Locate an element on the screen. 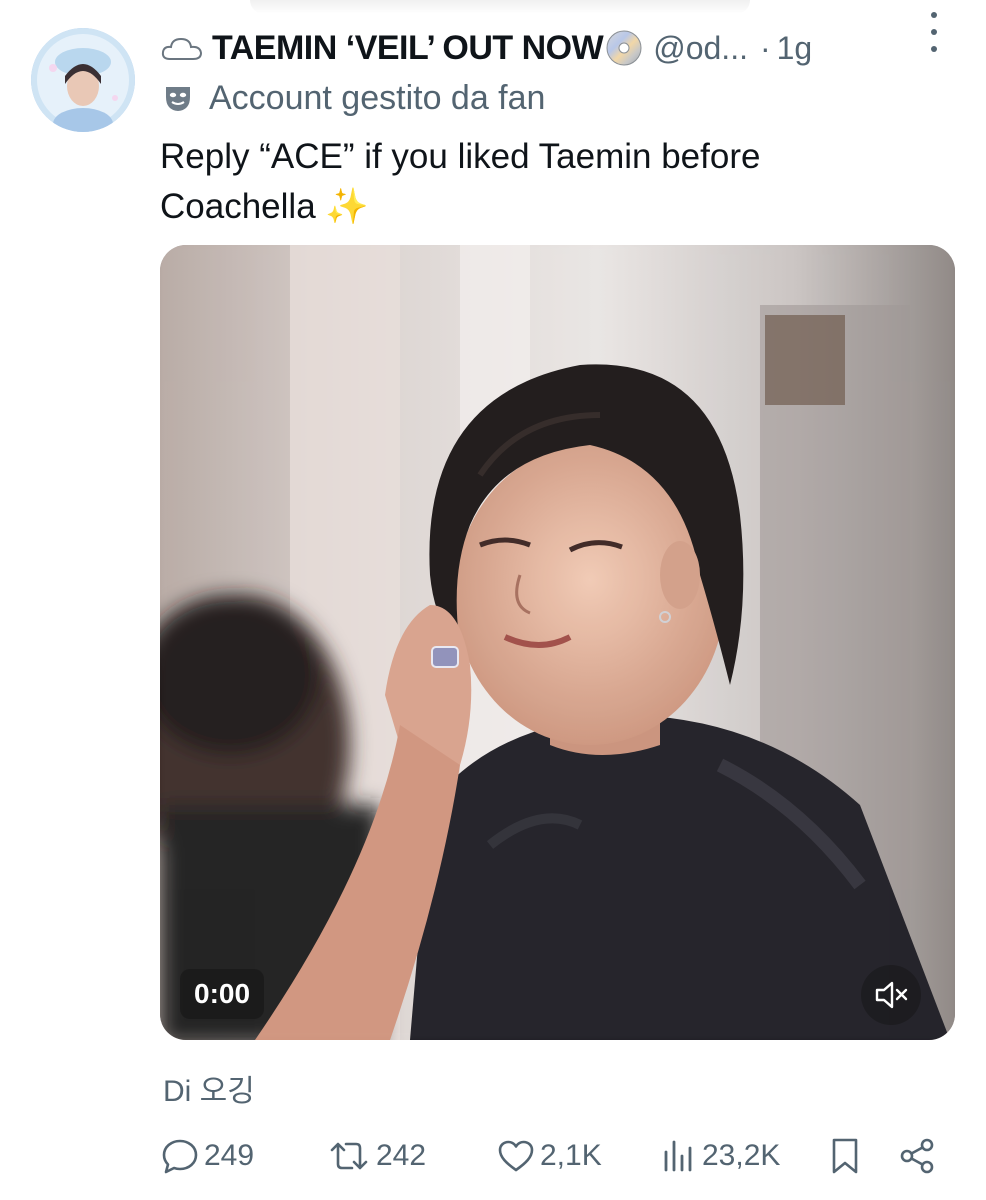 The width and height of the screenshot is (986, 1200). video-timestamp: 0:00 is located at coordinates (222, 994).